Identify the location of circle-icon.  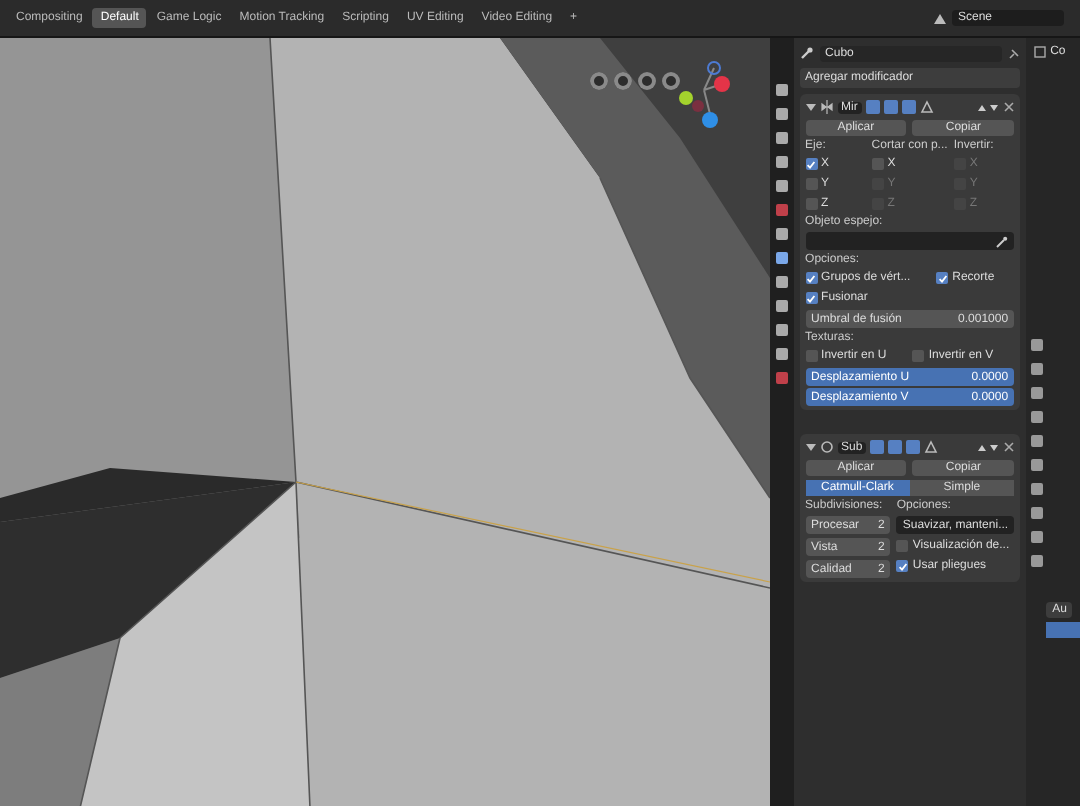
(826, 447).